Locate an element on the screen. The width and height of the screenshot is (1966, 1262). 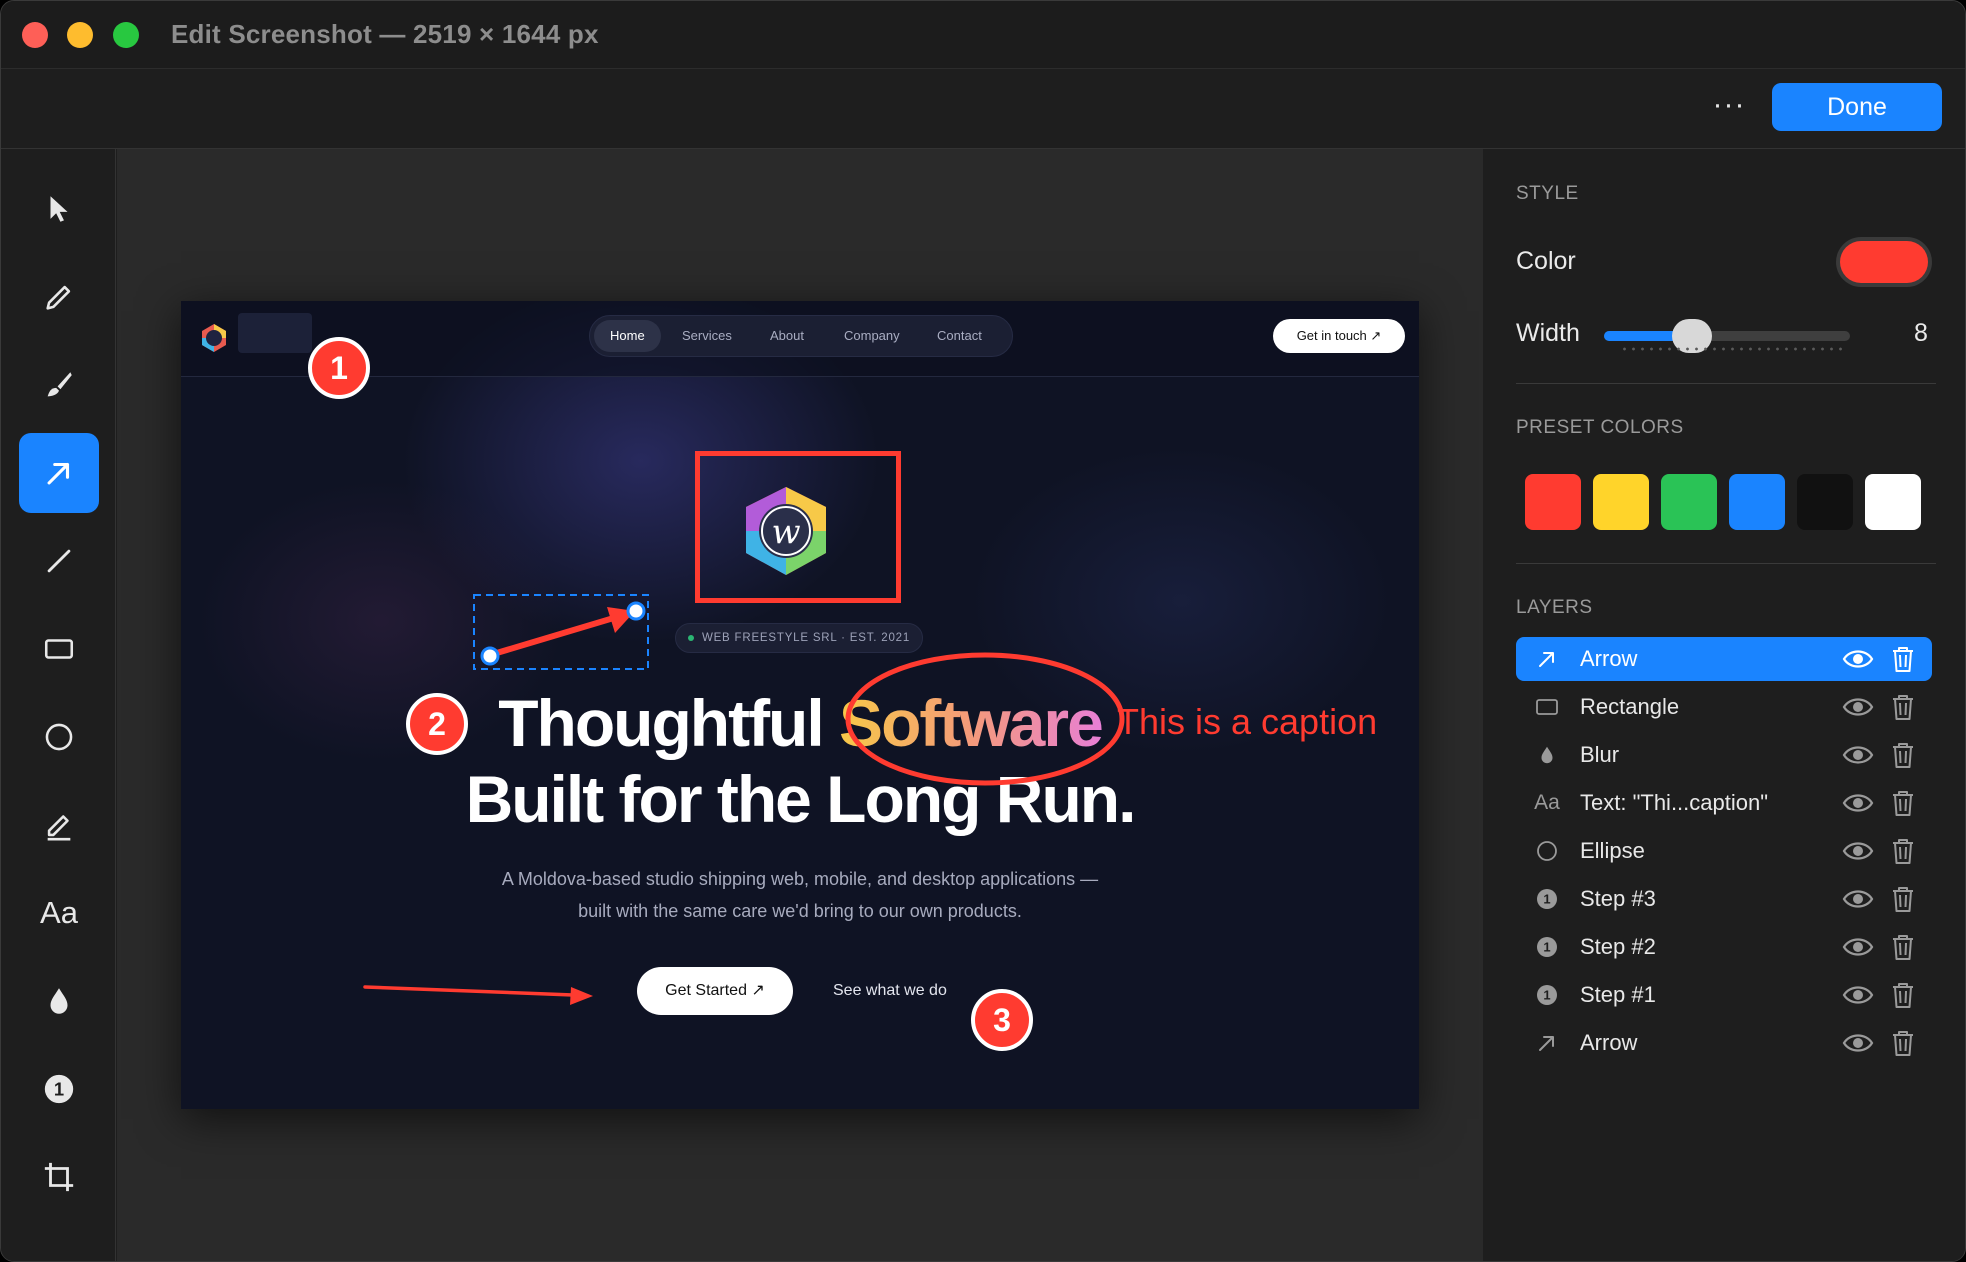
company-badge: WEB FREESTYLE SRL · EST. 2021 is located at coordinates (799, 638).